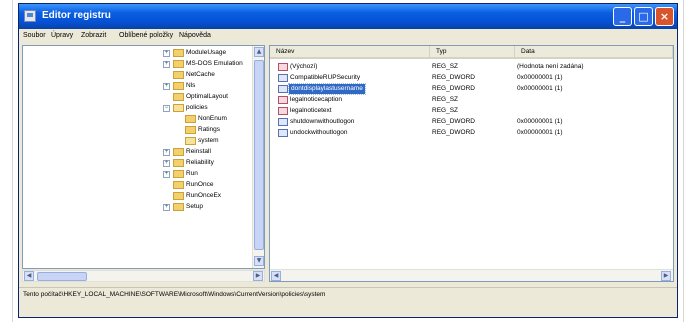 This screenshot has height=322, width=693. I want to click on value-row: (Výchozí) REG_SZ (Hodnota není zadána), so click(471, 67).